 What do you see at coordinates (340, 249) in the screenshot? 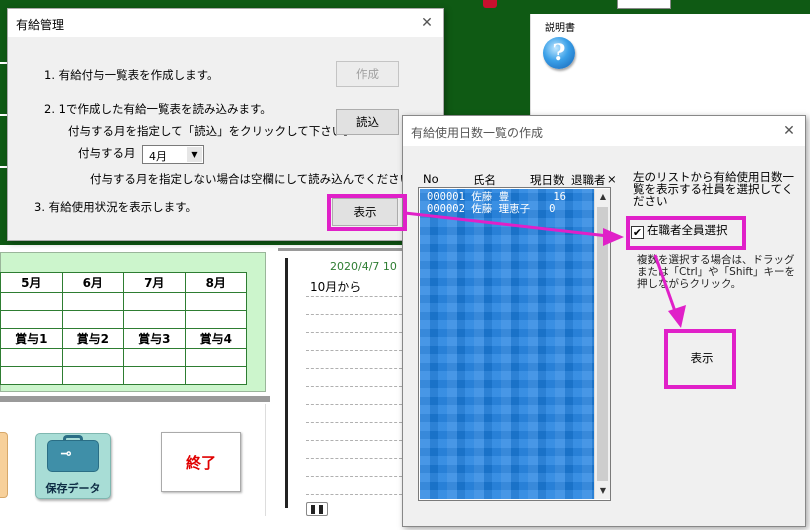
I see `notebook-top-rule` at bounding box center [340, 249].